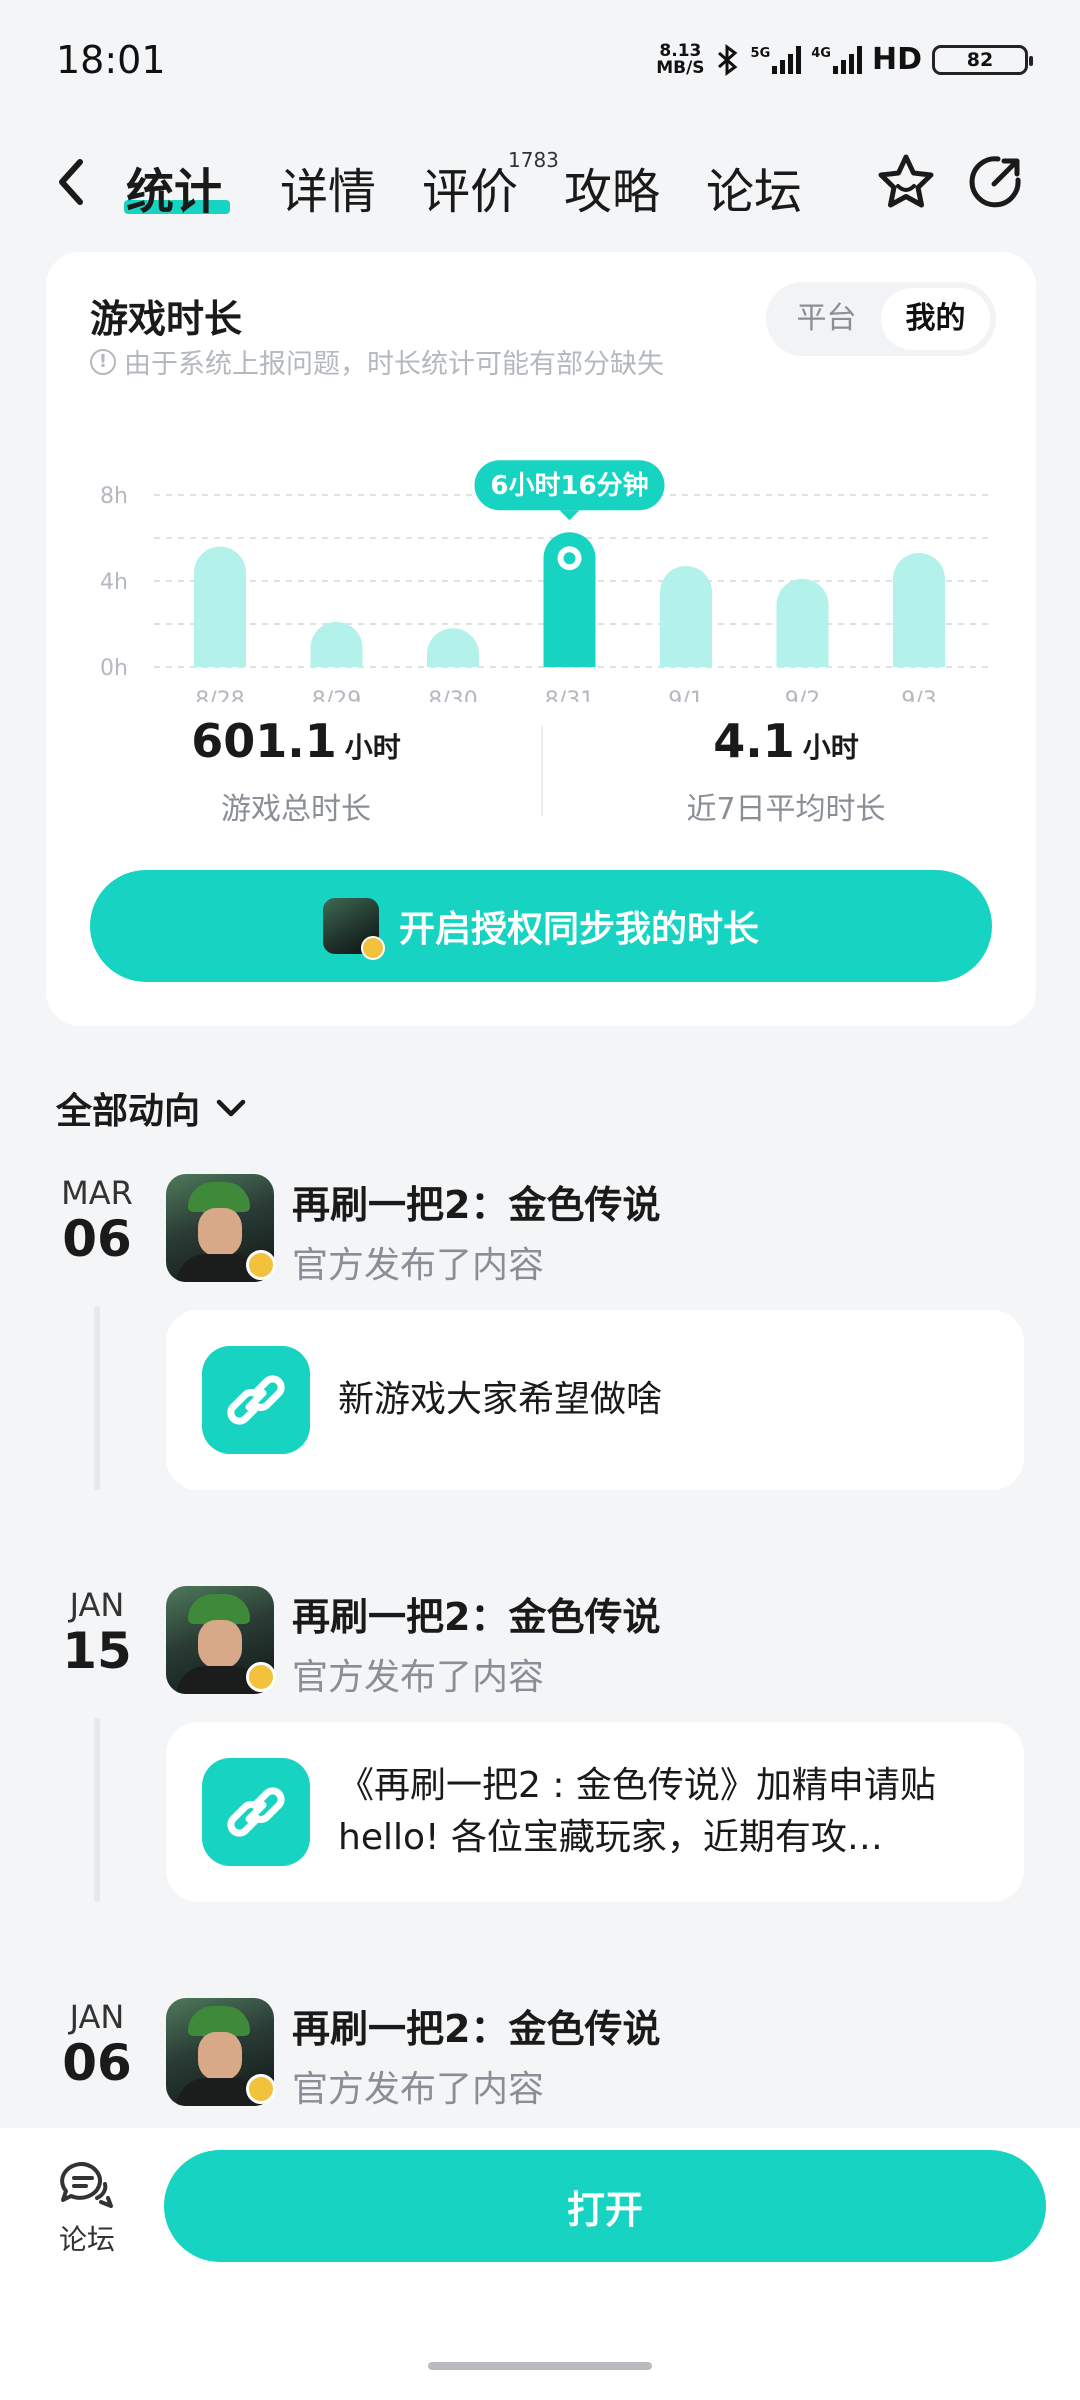  I want to click on game-mini-avatar, so click(353, 929).